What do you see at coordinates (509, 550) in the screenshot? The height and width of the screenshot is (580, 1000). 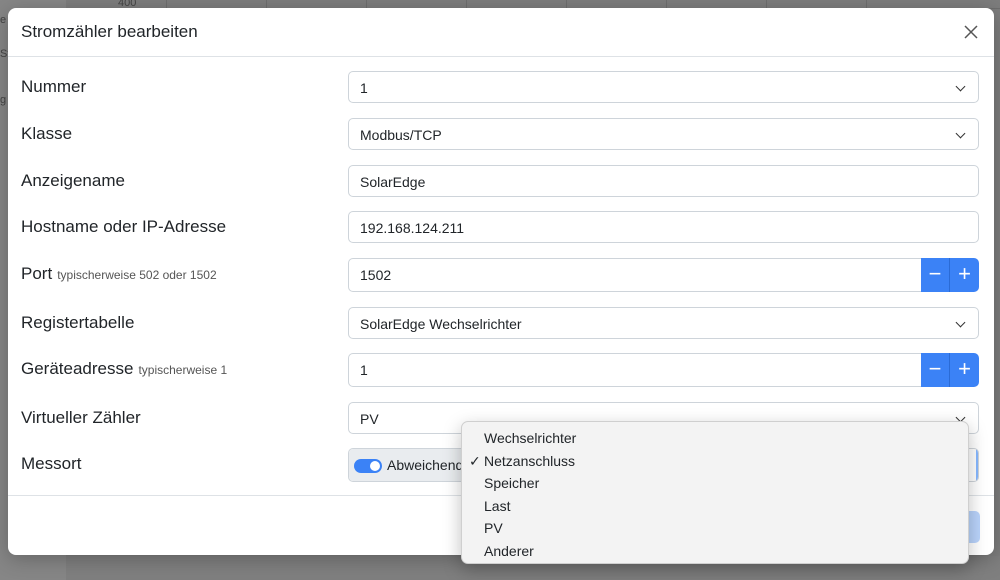 I see `option-label: Anderer` at bounding box center [509, 550].